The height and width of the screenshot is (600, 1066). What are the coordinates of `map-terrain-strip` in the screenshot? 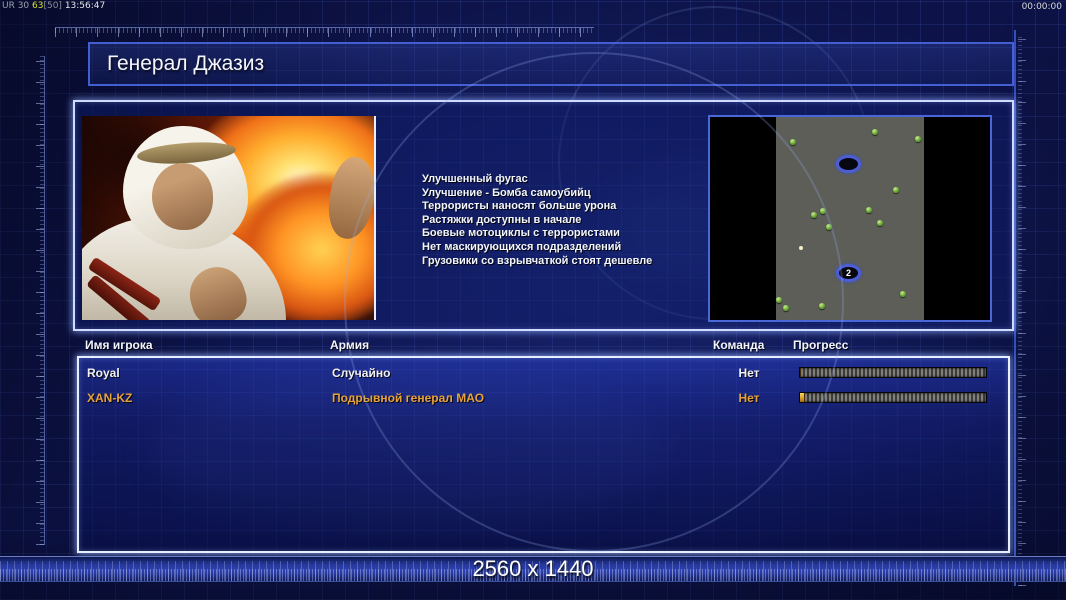 It's located at (850, 218).